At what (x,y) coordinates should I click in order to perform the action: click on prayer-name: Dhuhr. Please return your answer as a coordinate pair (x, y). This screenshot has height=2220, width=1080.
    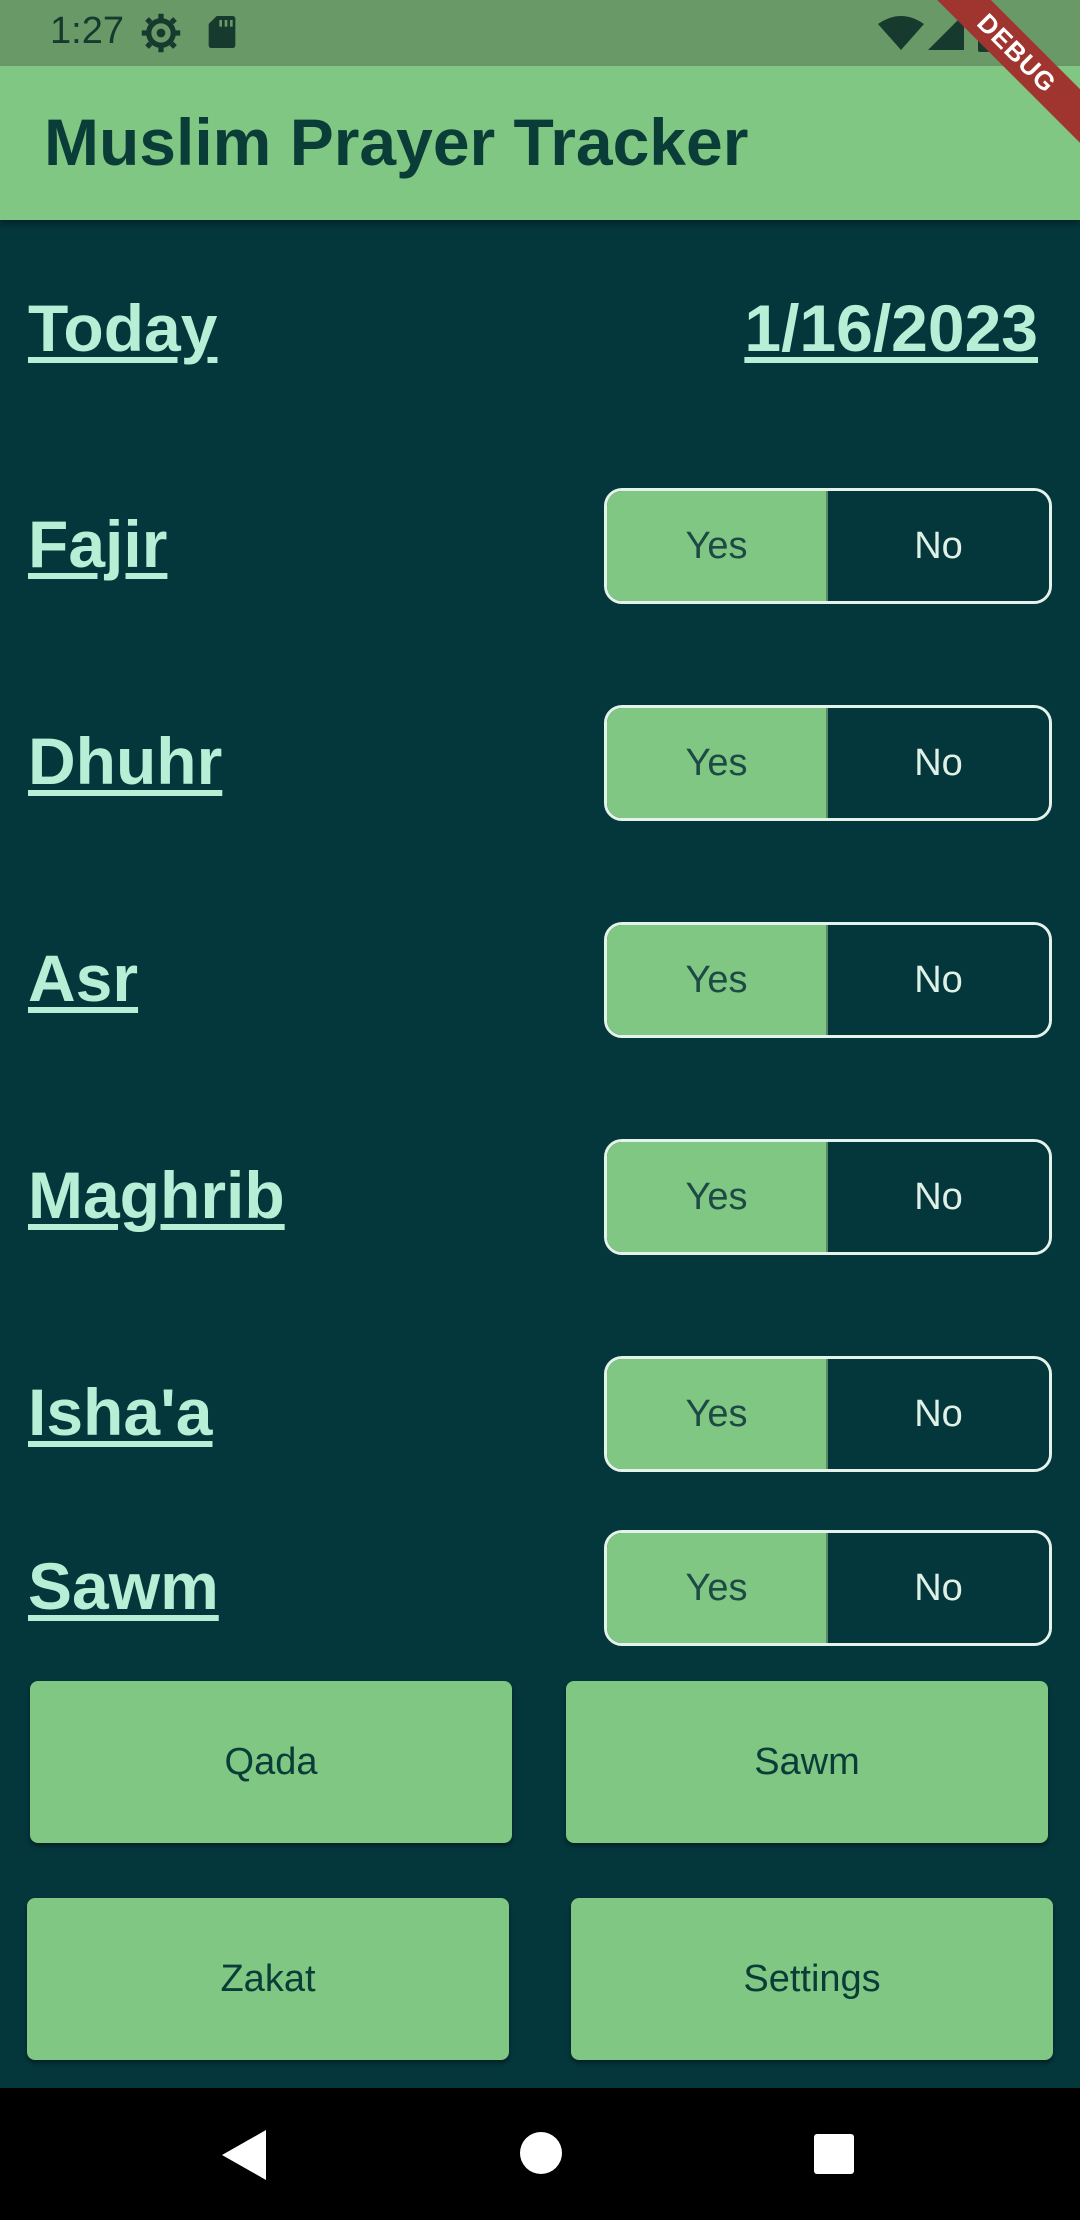
    Looking at the image, I should click on (125, 761).